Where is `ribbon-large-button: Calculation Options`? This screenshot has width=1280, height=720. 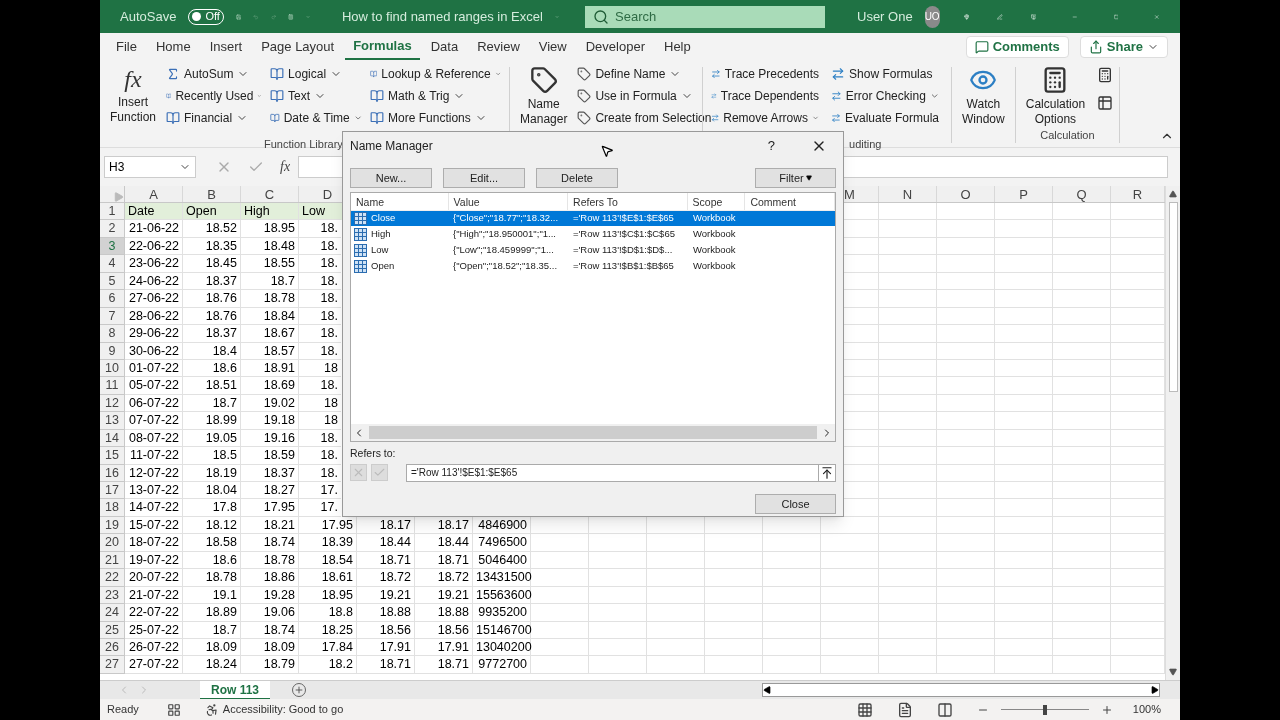
ribbon-large-button: Calculation Options is located at coordinates (1055, 95).